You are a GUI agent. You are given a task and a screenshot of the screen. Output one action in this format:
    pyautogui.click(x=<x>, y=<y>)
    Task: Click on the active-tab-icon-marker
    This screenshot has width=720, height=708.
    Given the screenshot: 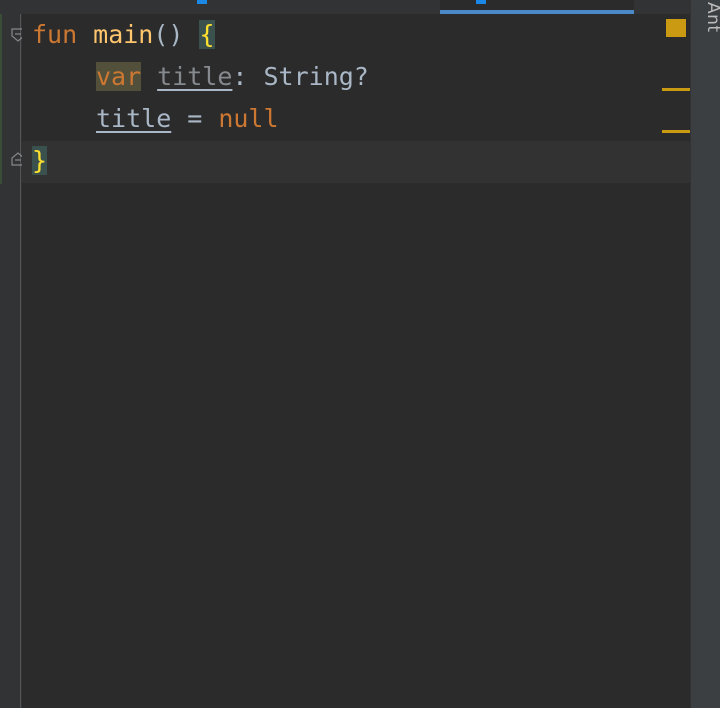 What is the action you would take?
    pyautogui.click(x=481, y=2)
    